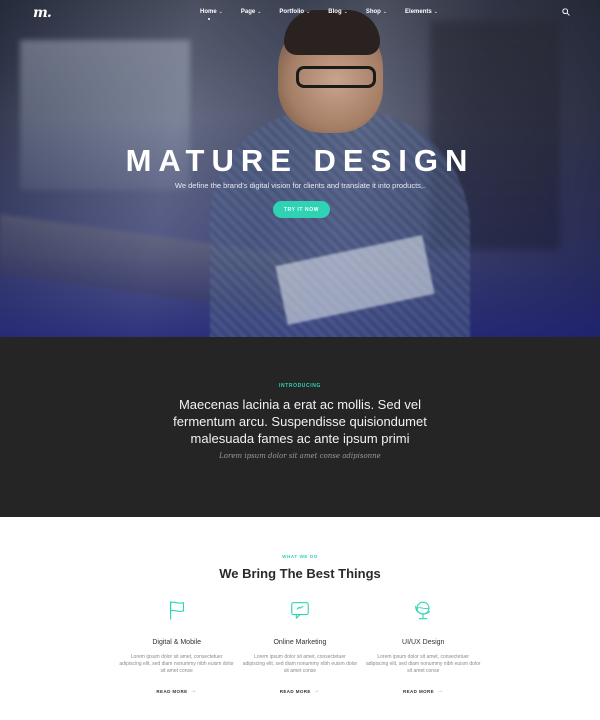 This screenshot has width=600, height=720. I want to click on menu-item-label: Page, so click(248, 12).